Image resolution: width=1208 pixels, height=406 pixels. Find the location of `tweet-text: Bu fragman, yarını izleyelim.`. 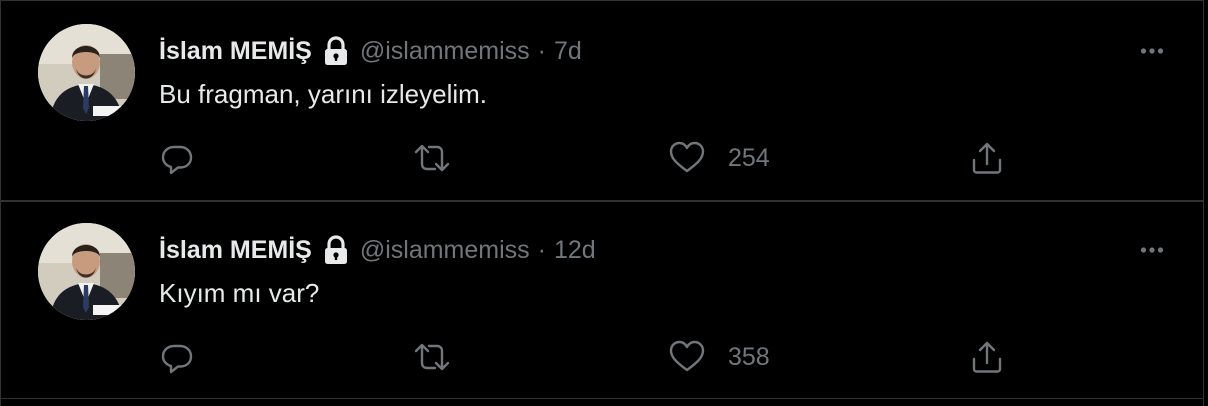

tweet-text: Bu fragman, yarını izleyelim. is located at coordinates (323, 94).